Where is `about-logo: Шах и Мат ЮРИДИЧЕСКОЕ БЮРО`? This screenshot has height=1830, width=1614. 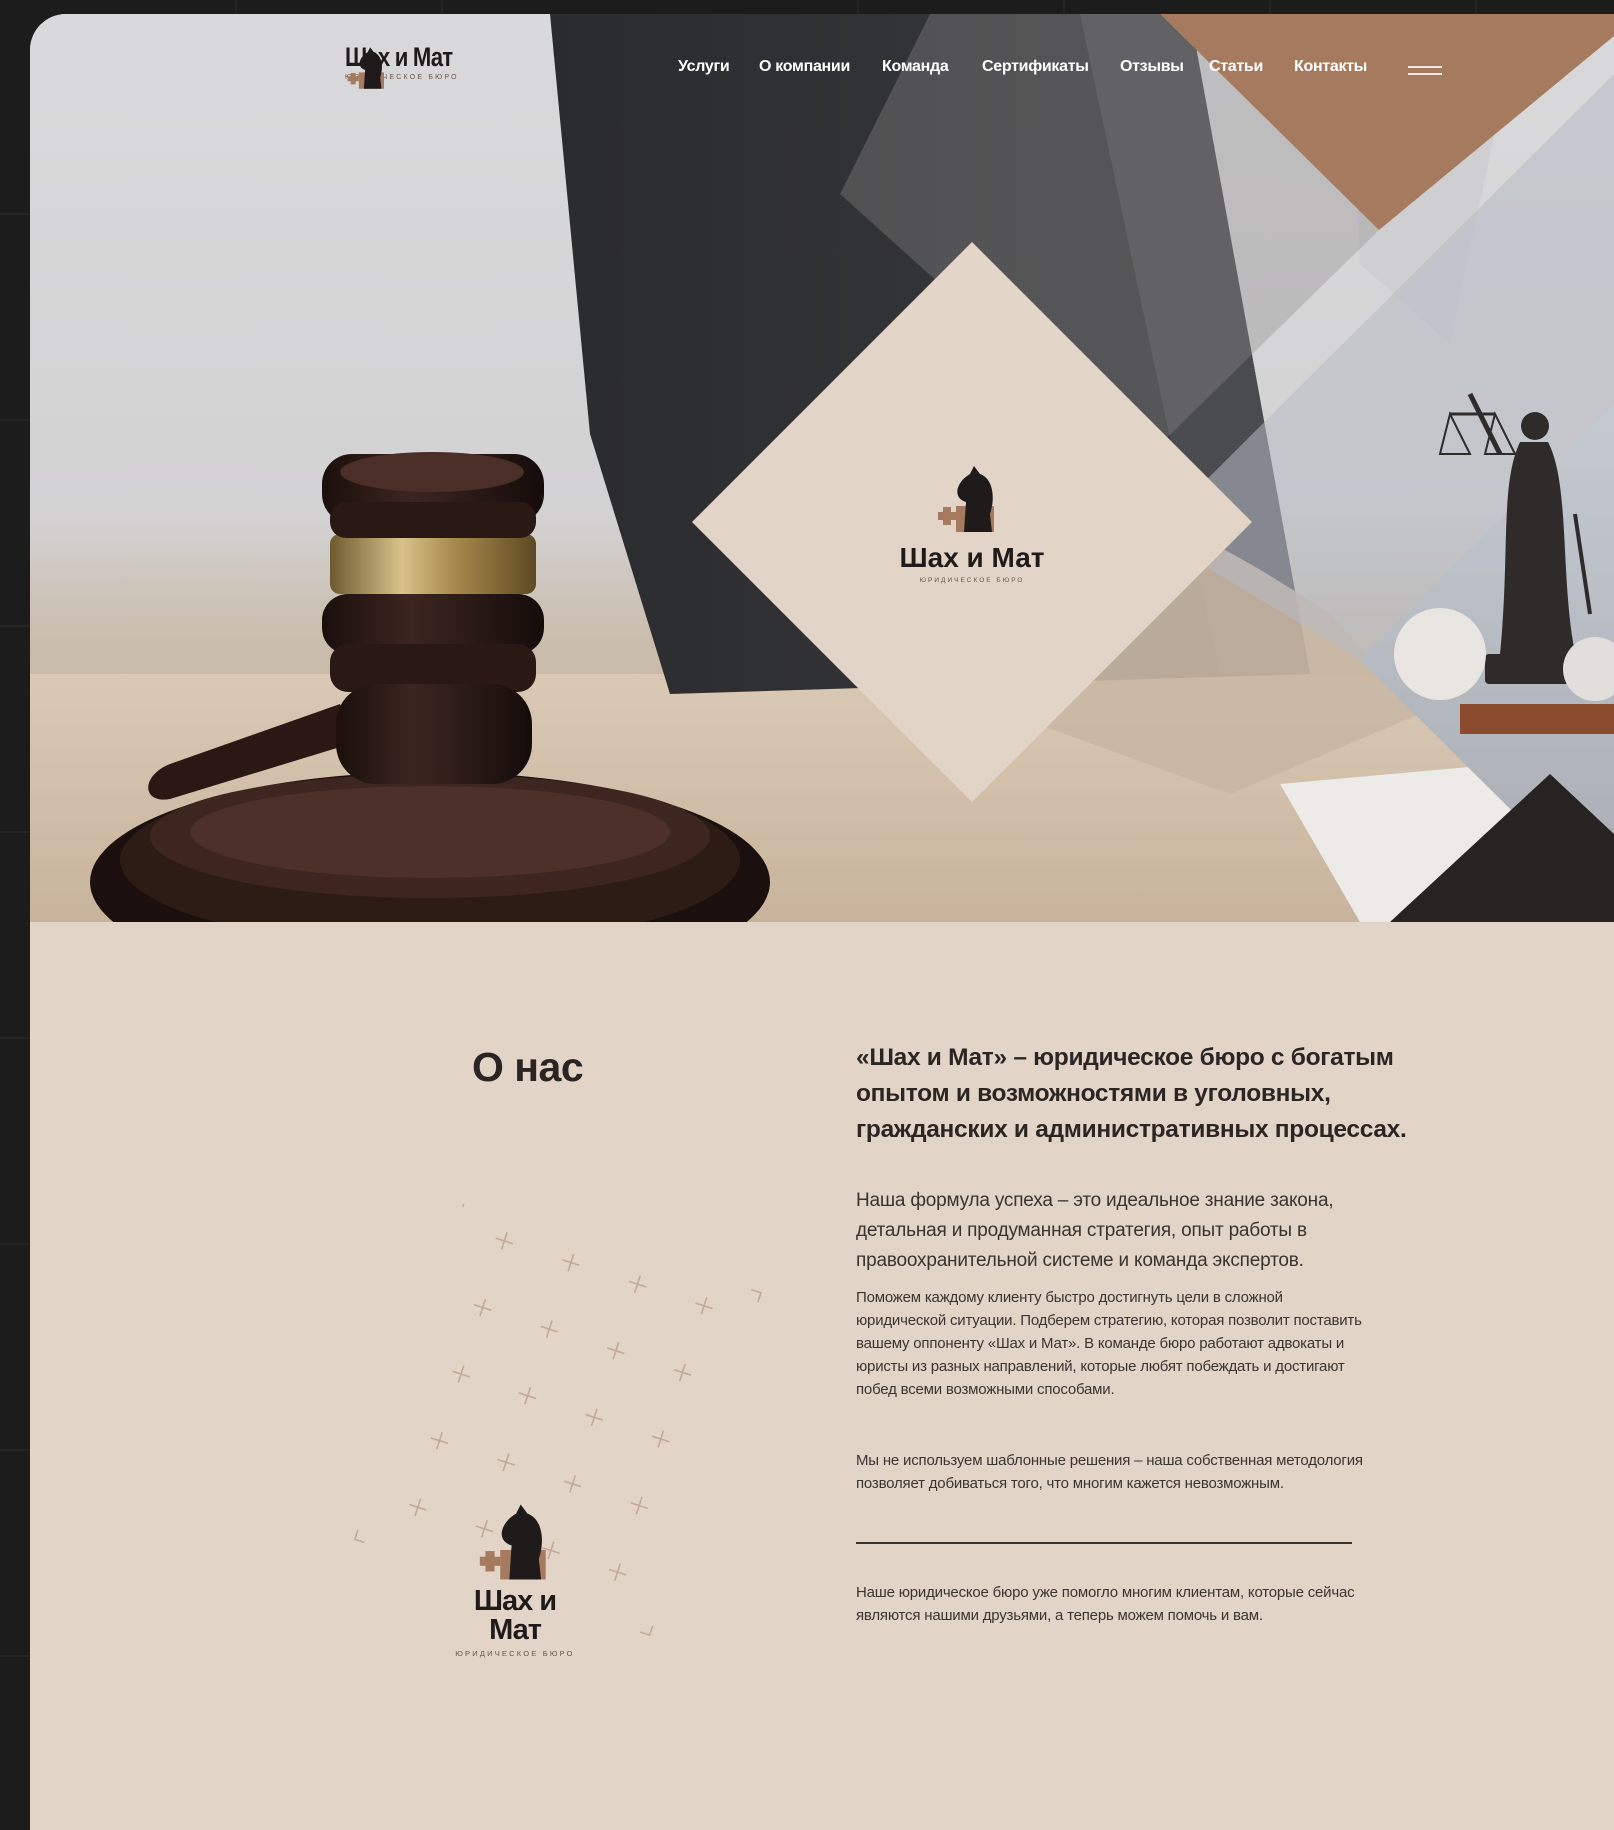 about-logo: Шах и Мат ЮРИДИЧЕСКОЕ БЮРО is located at coordinates (515, 1579).